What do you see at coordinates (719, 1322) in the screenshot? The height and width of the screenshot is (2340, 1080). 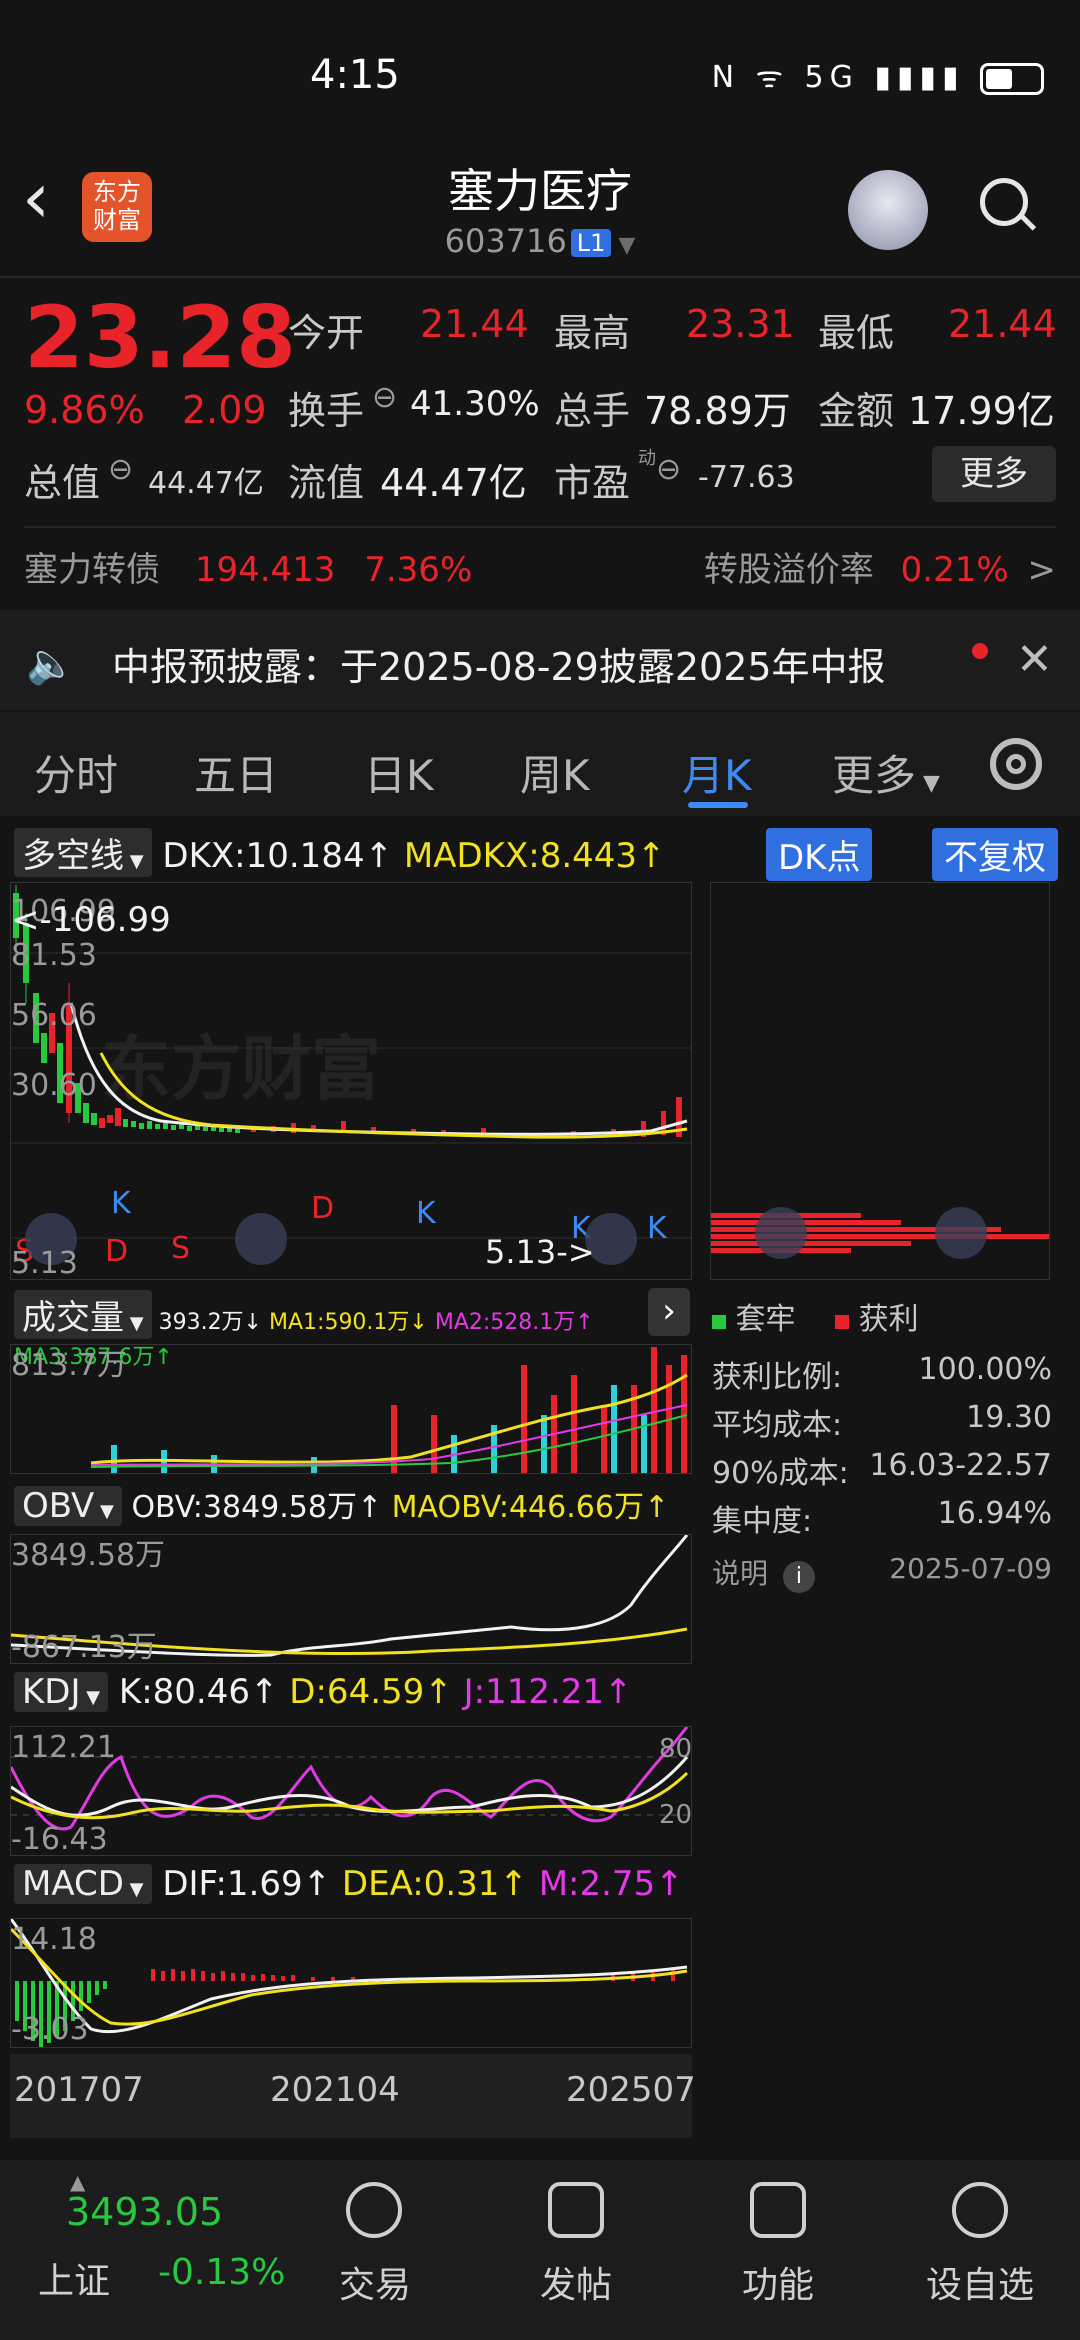 I see `trapped-swatch` at bounding box center [719, 1322].